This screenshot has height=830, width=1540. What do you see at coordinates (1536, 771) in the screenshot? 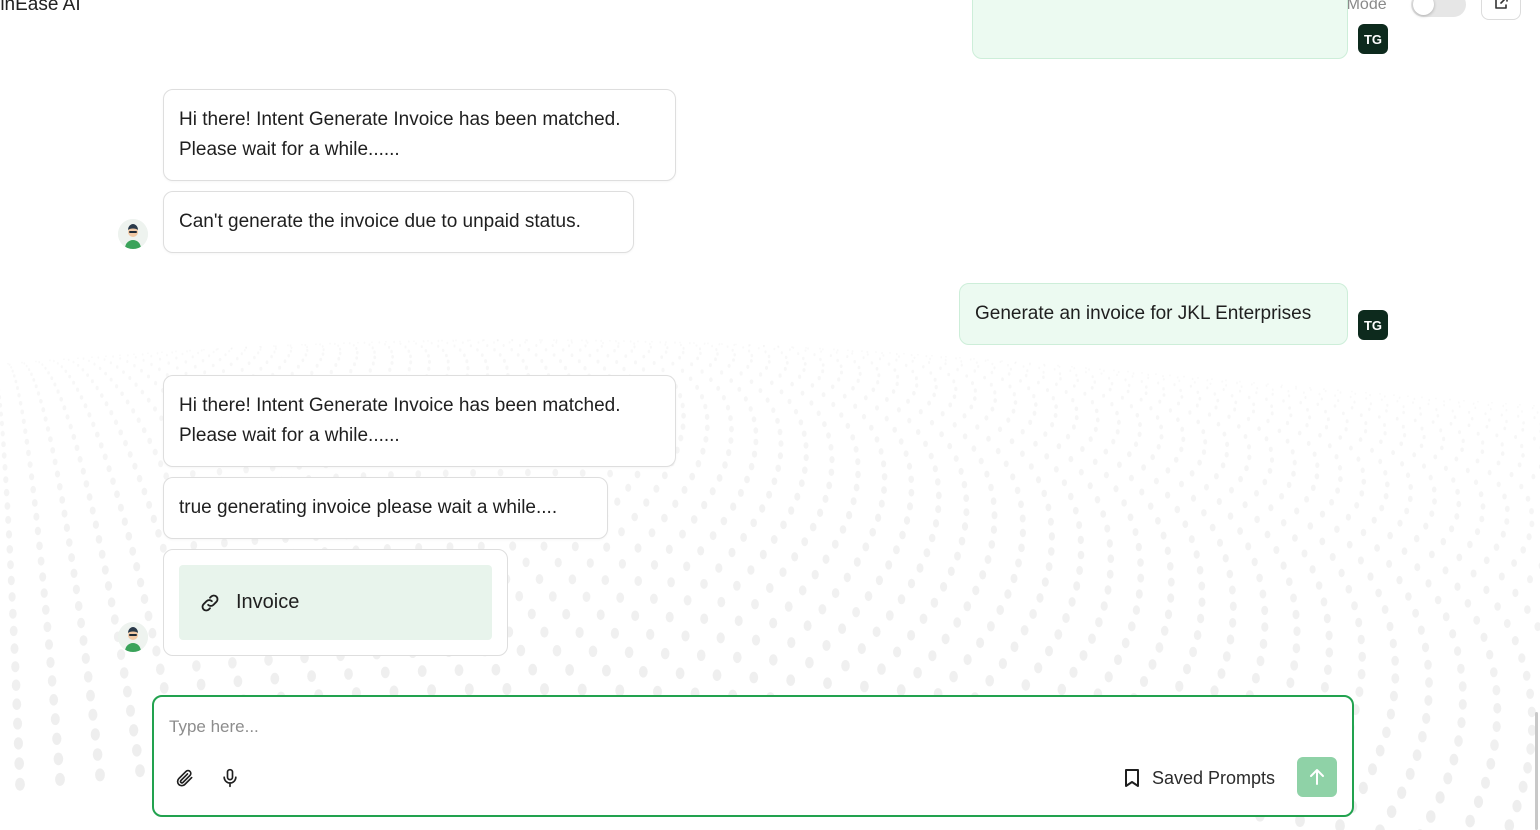
I see `scrollbar` at bounding box center [1536, 771].